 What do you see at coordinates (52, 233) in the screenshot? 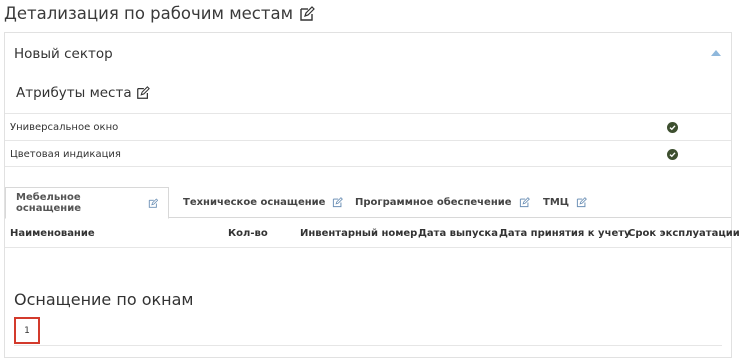
I see `column-header: Наименование` at bounding box center [52, 233].